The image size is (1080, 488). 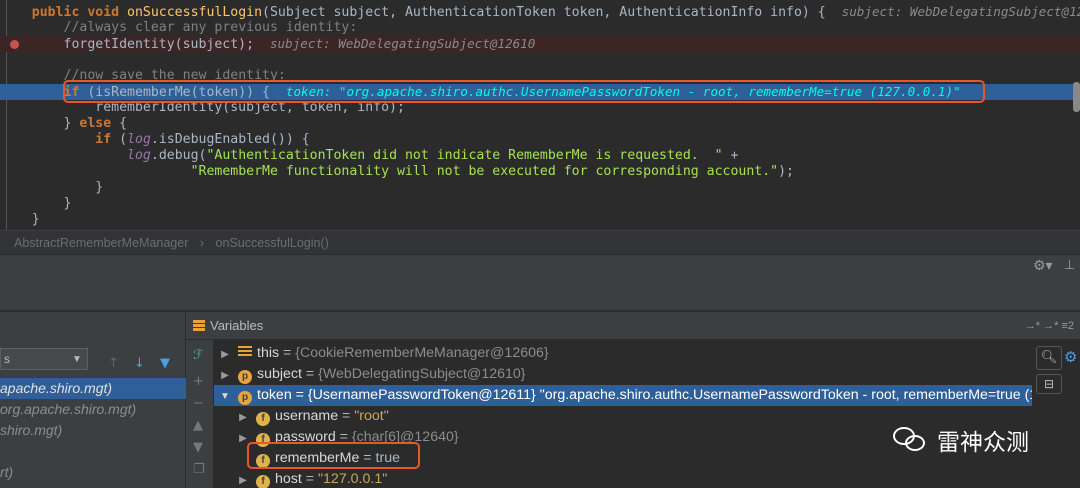 What do you see at coordinates (198, 355) in the screenshot?
I see `evaluate-icon: ℱ` at bounding box center [198, 355].